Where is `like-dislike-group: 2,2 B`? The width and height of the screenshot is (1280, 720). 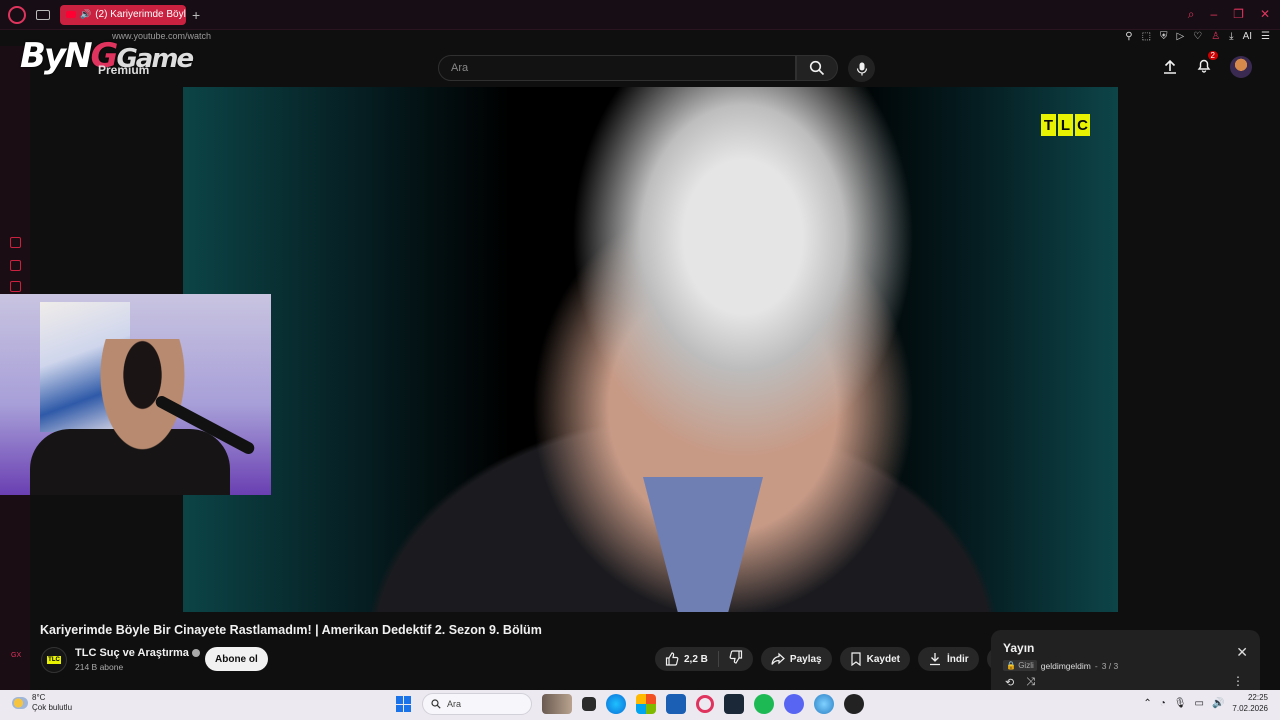
like-dislike-group: 2,2 B is located at coordinates (704, 659).